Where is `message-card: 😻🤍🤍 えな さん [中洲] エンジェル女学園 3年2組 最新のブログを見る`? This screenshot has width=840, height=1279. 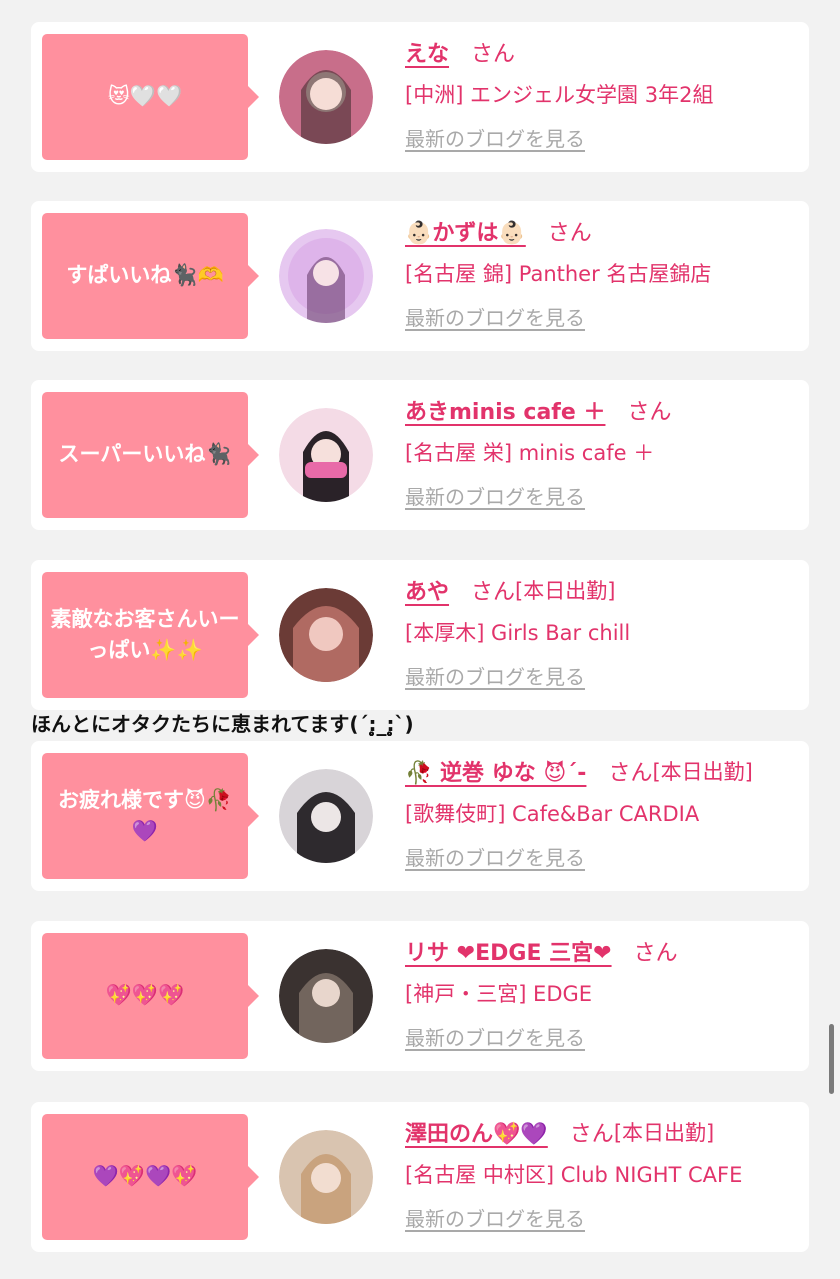 message-card: 😻🤍🤍 えな さん [中洲] エンジェル女学園 3年2組 最新のブログを見る is located at coordinates (420, 97).